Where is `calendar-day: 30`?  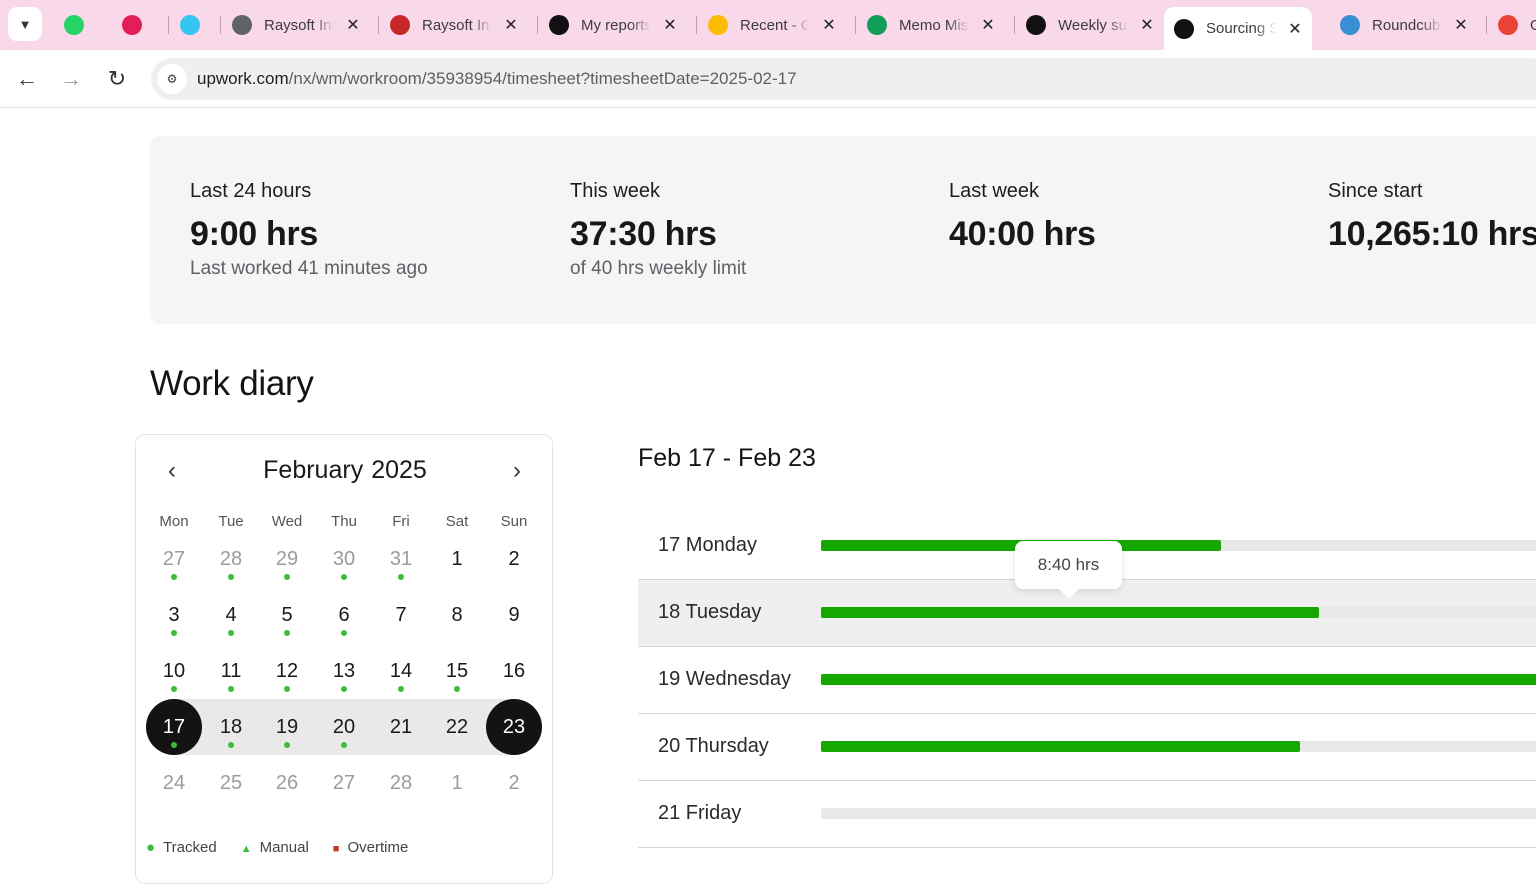 calendar-day: 30 is located at coordinates (344, 559).